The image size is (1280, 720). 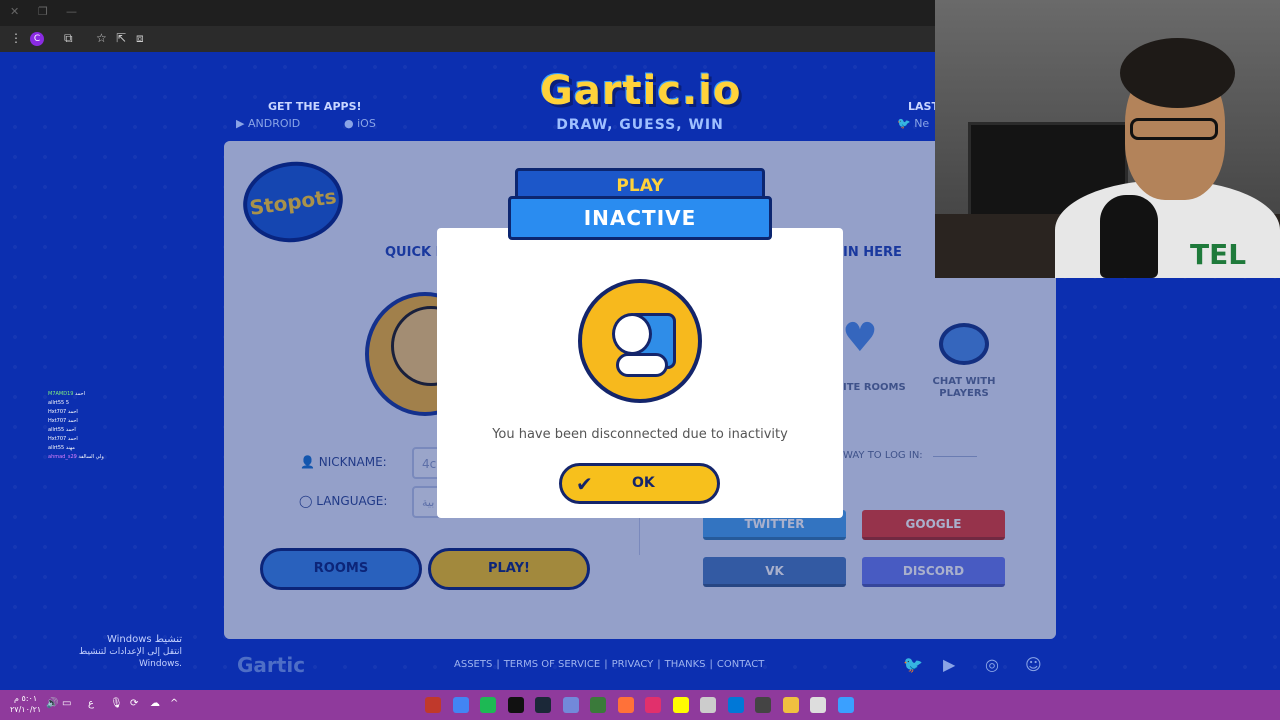 I want to click on chat-line: M7AMD19 احمد, so click(x=76, y=394).